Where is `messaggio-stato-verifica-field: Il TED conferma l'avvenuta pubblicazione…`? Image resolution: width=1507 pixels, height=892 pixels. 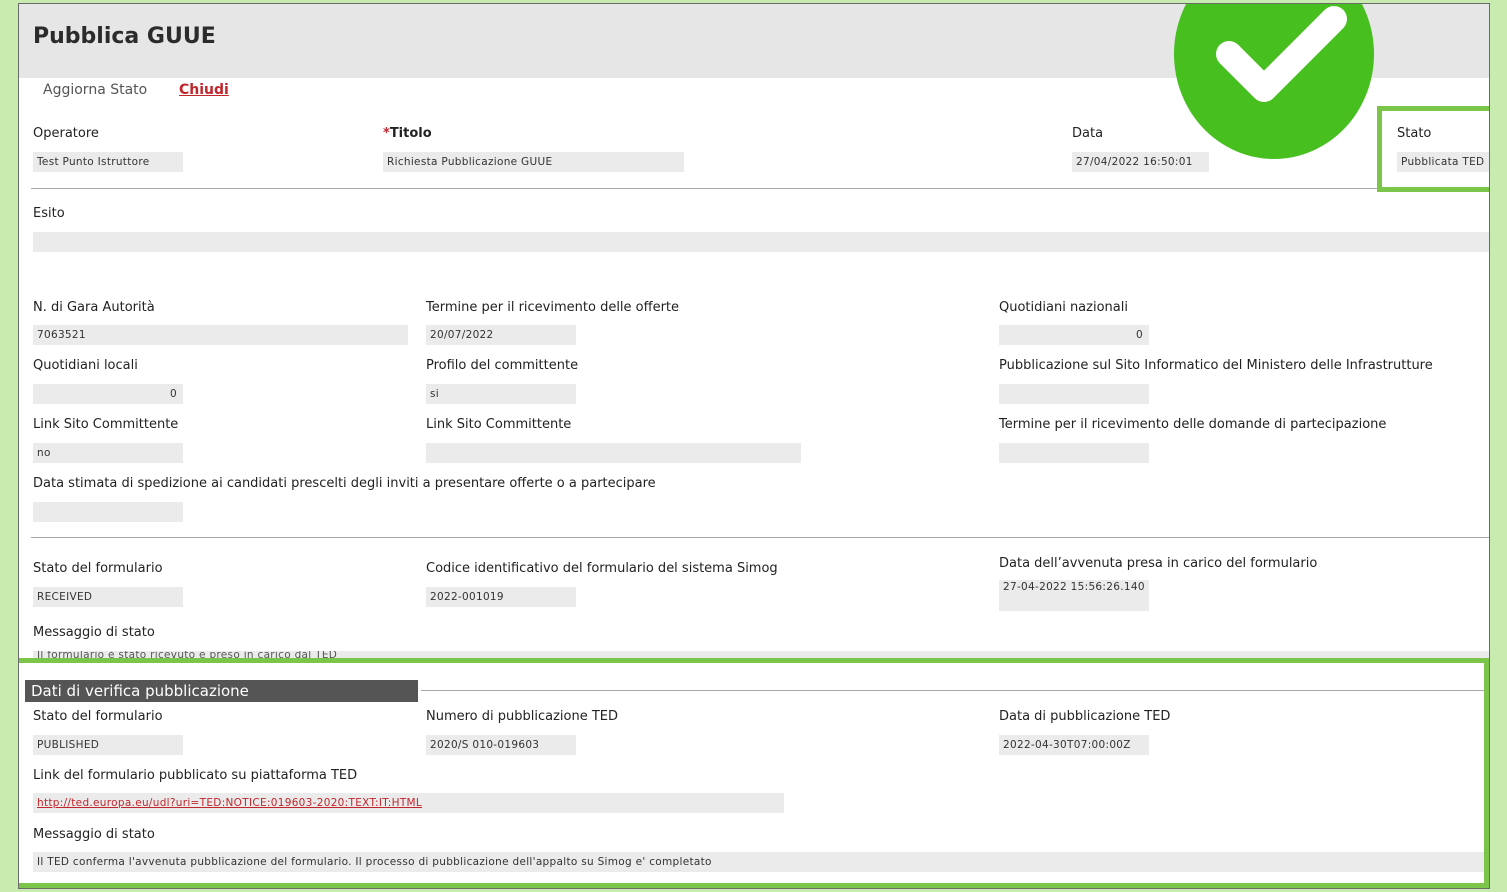
messaggio-stato-verifica-field: Il TED conferma l'avvenuta pubblicazione… is located at coordinates (761, 862).